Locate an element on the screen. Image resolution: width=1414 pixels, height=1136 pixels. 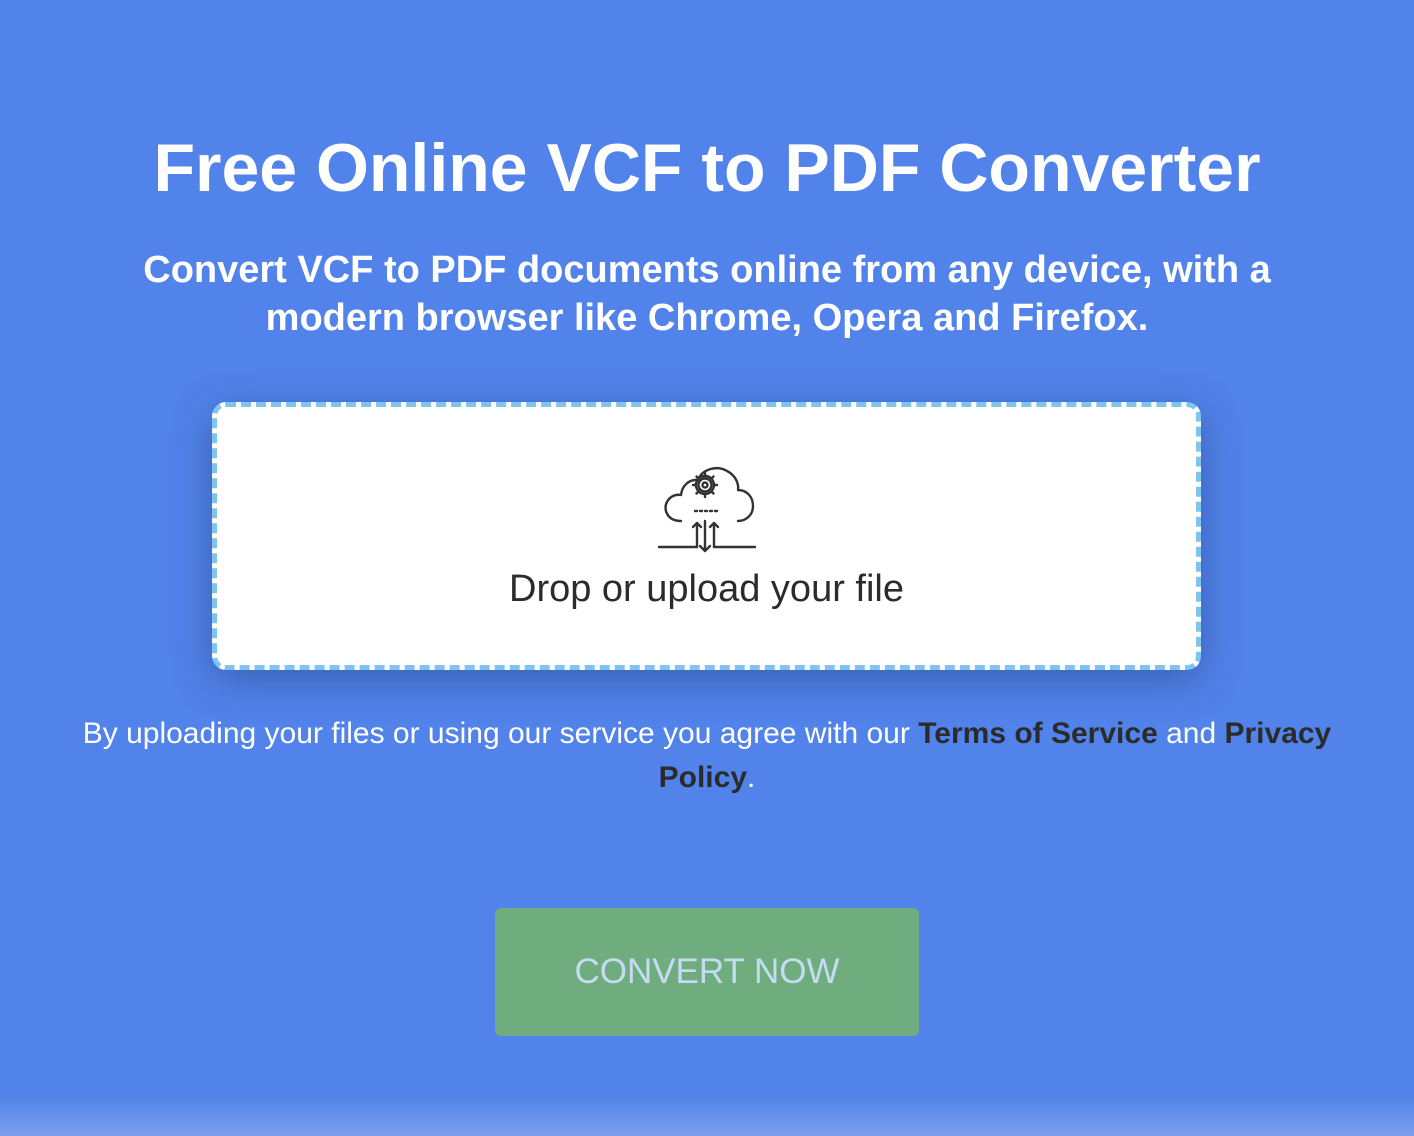
page-title: Free Online VCF to PDF Converter is located at coordinates (707, 168).